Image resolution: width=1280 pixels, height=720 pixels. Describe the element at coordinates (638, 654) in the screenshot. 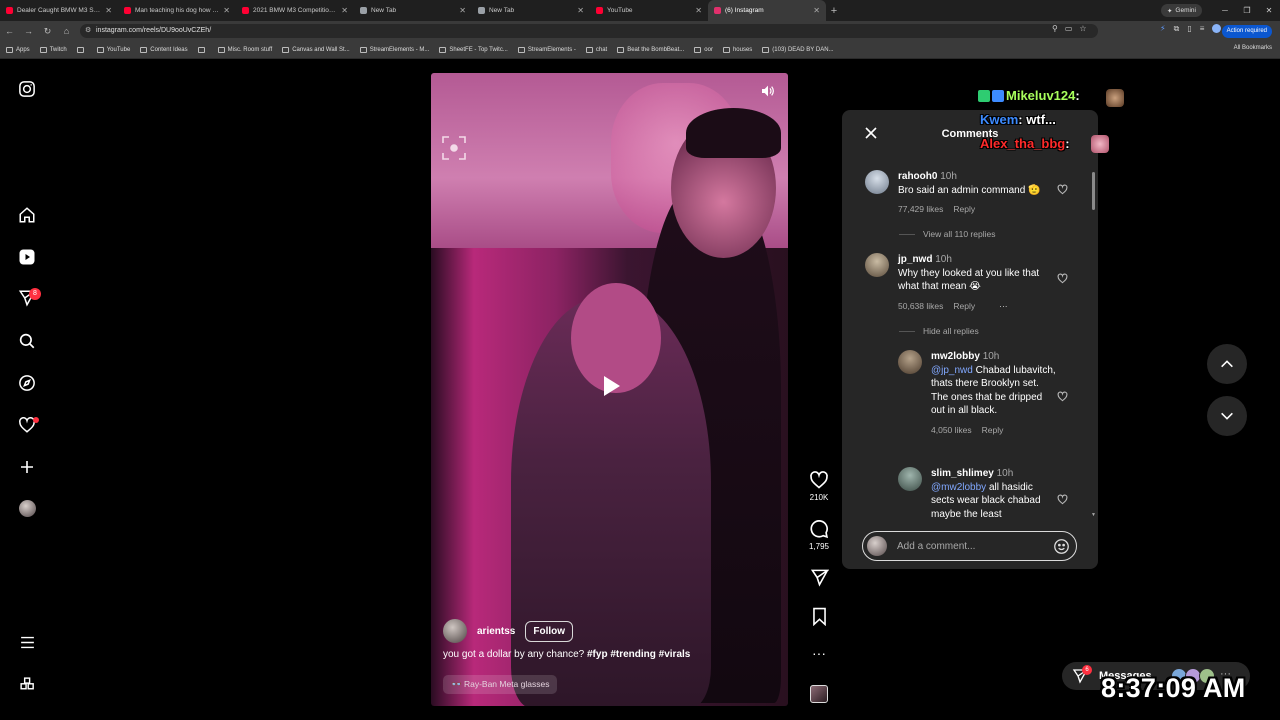

I see `caption-hashtags: #fyp #trending #virals` at that location.